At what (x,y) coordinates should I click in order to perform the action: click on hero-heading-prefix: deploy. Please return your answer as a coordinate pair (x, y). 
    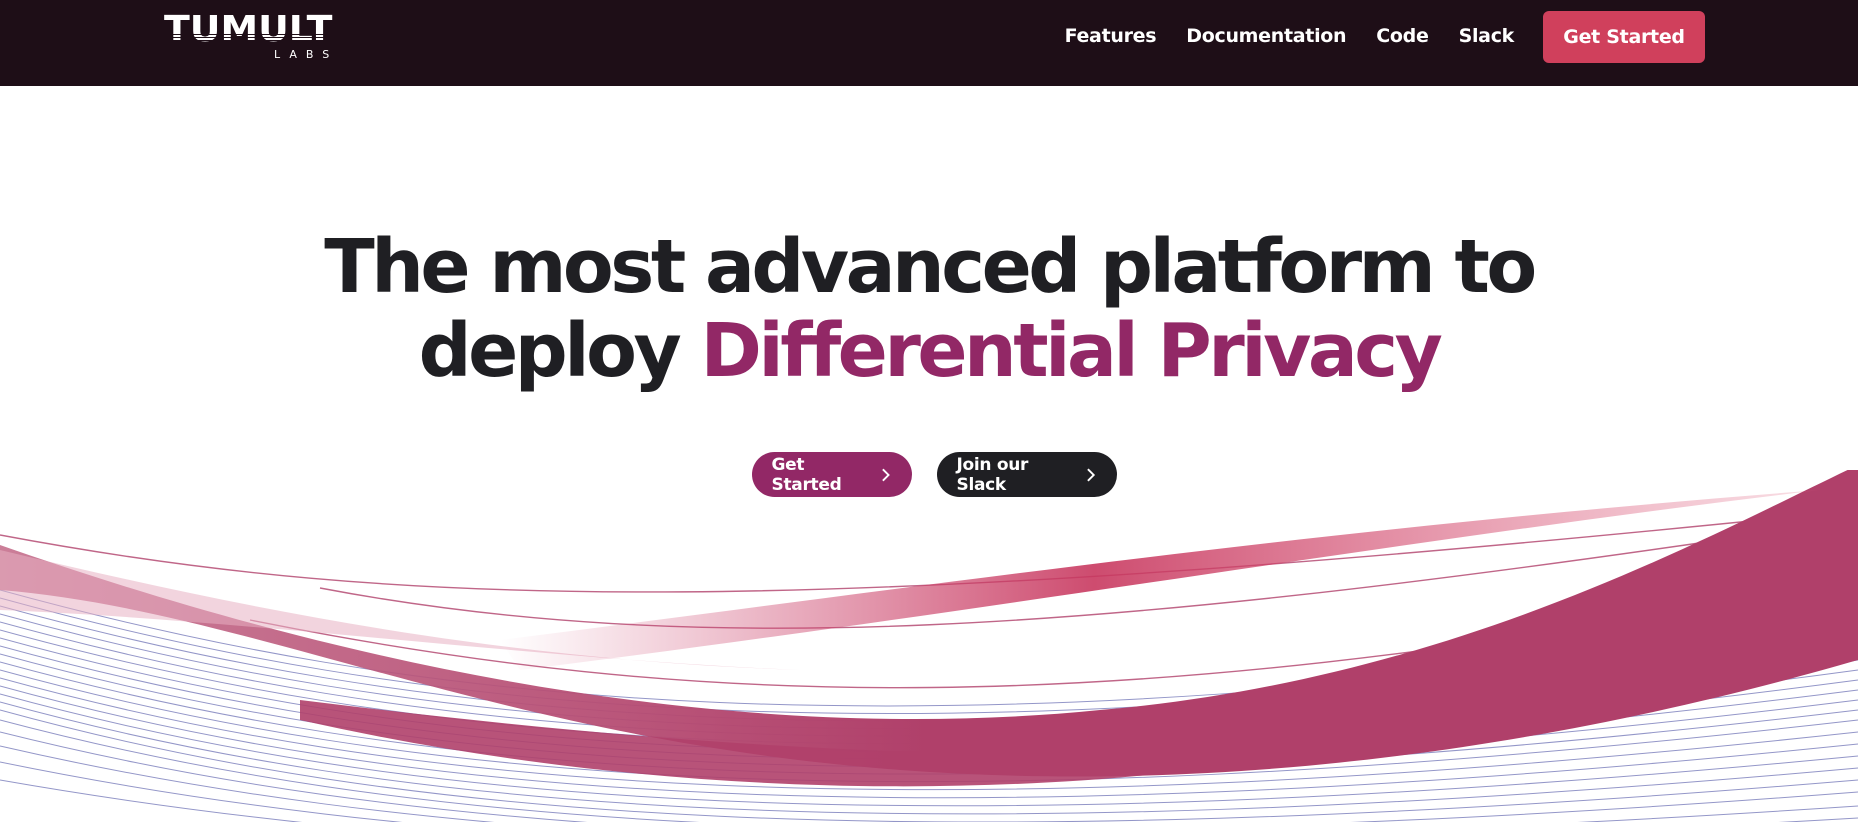
    Looking at the image, I should click on (559, 351).